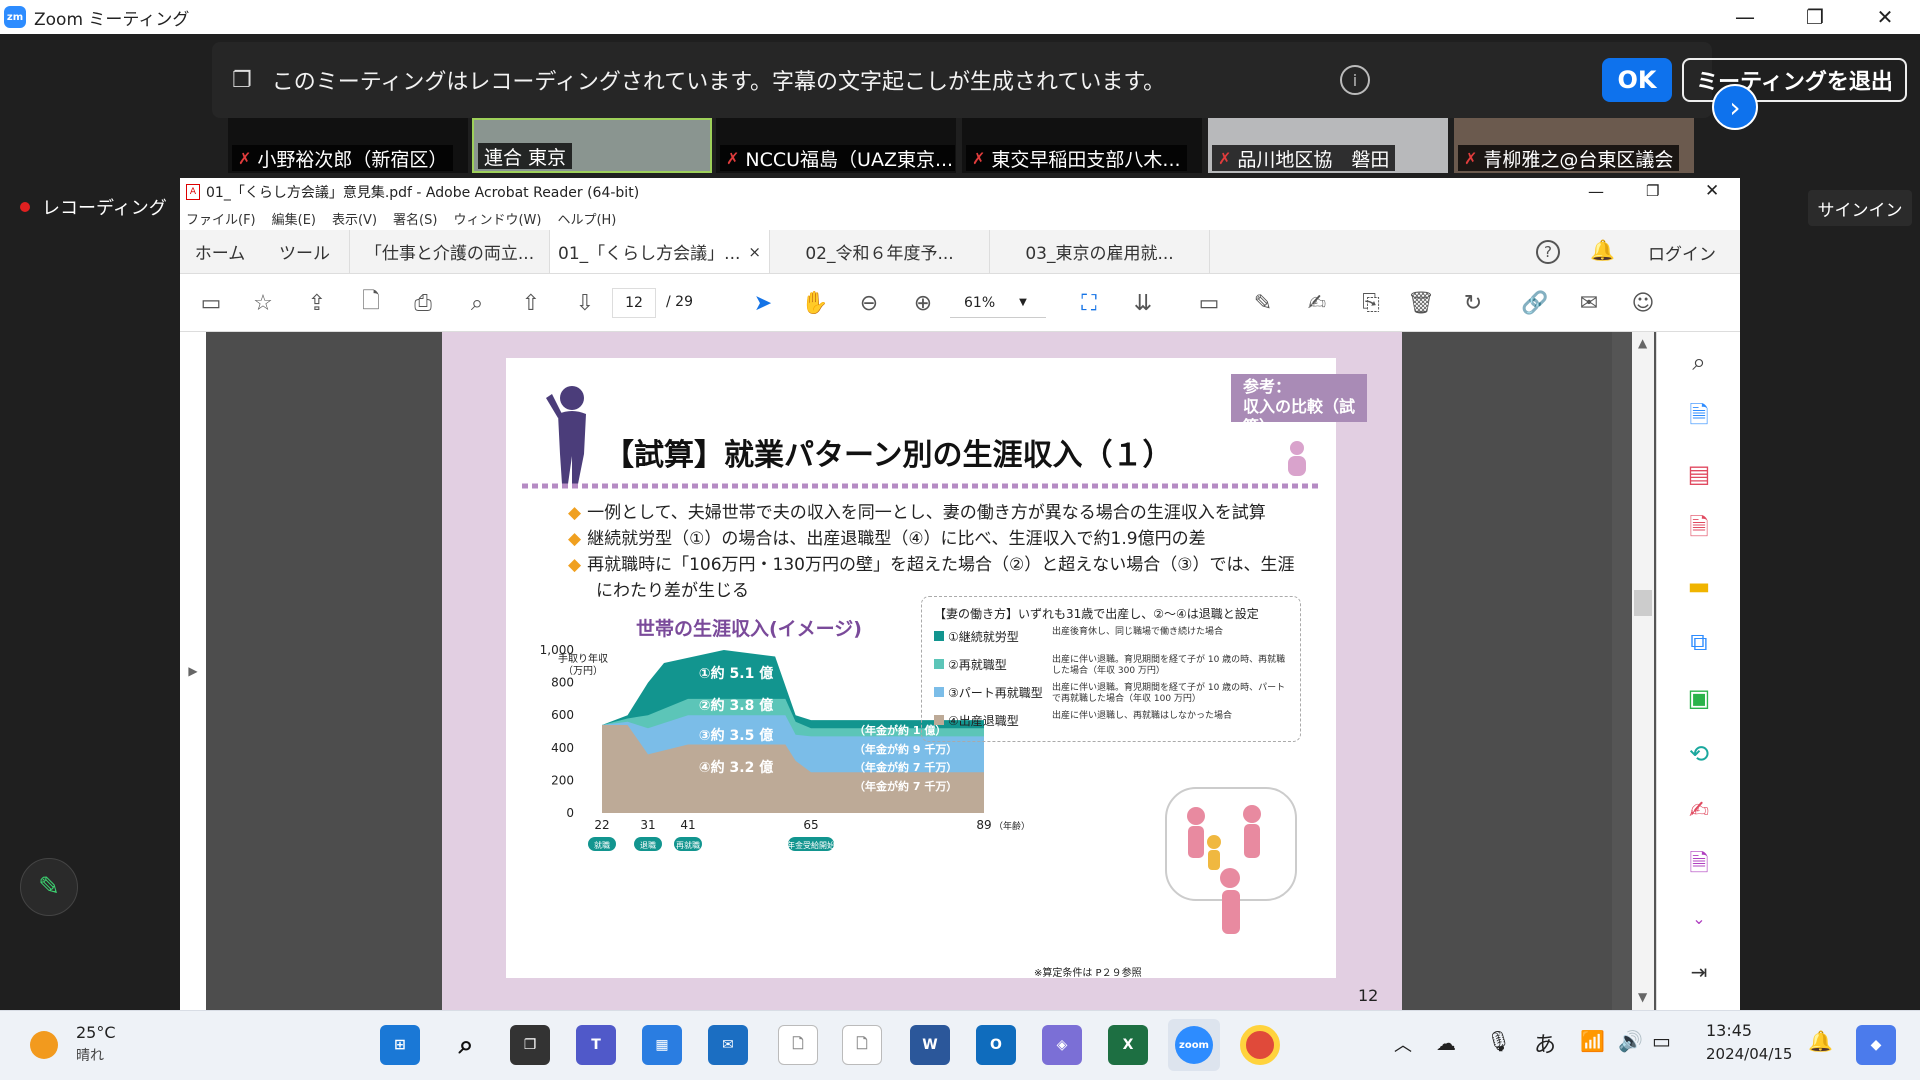 Image resolution: width=1920 pixels, height=1080 pixels. Describe the element at coordinates (1548, 252) in the screenshot. I see `help-icon: ?` at that location.